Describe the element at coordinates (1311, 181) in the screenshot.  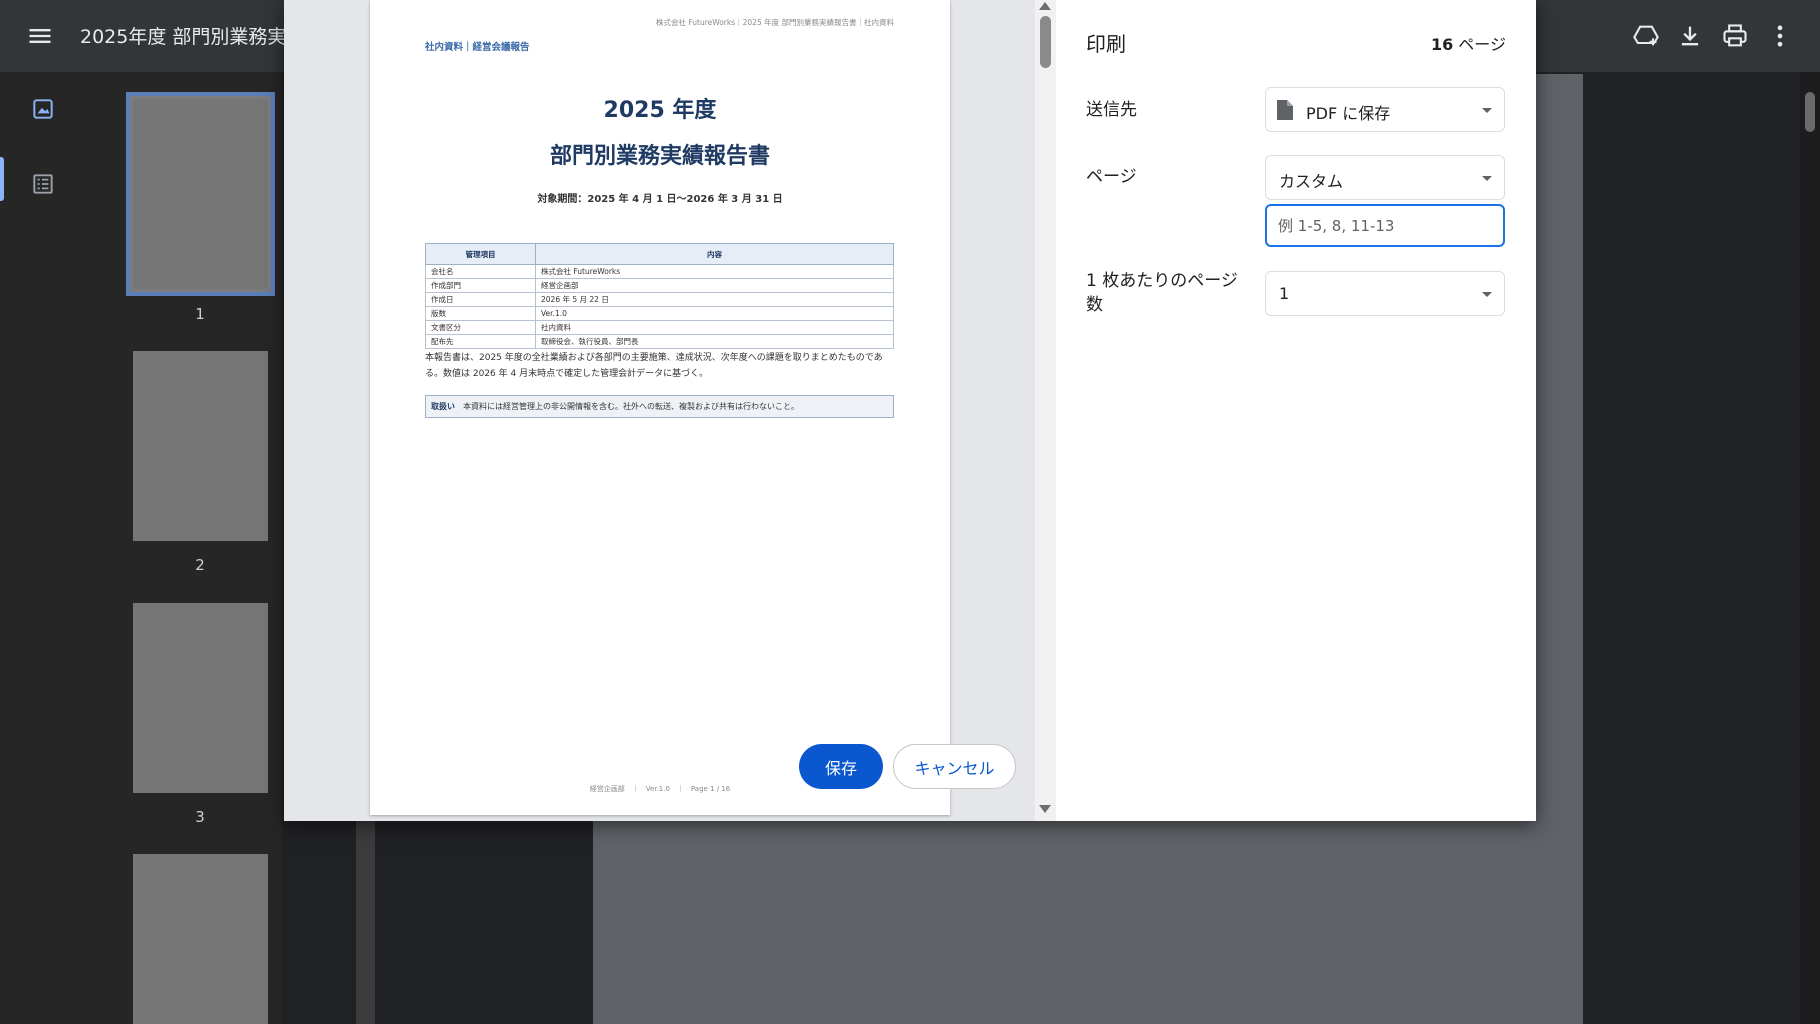
I see `pages-value: カスタム` at that location.